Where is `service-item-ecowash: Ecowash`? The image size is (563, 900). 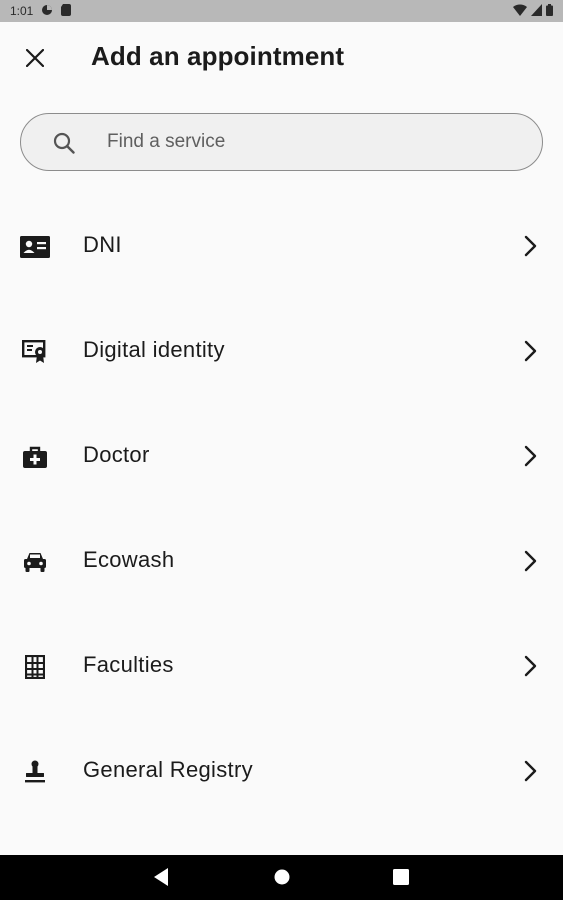
service-item-ecowash: Ecowash is located at coordinates (281, 561).